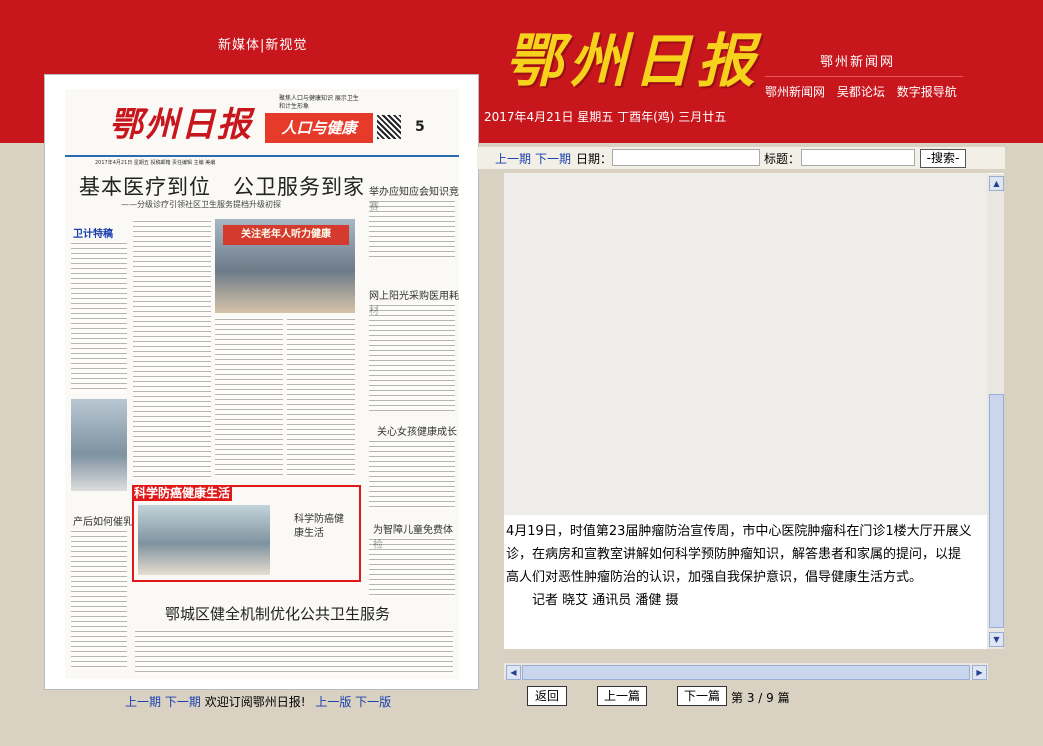 Image resolution: width=1043 pixels, height=746 pixels. Describe the element at coordinates (373, 702) in the screenshot. I see `next-page-link: 下一版` at that location.